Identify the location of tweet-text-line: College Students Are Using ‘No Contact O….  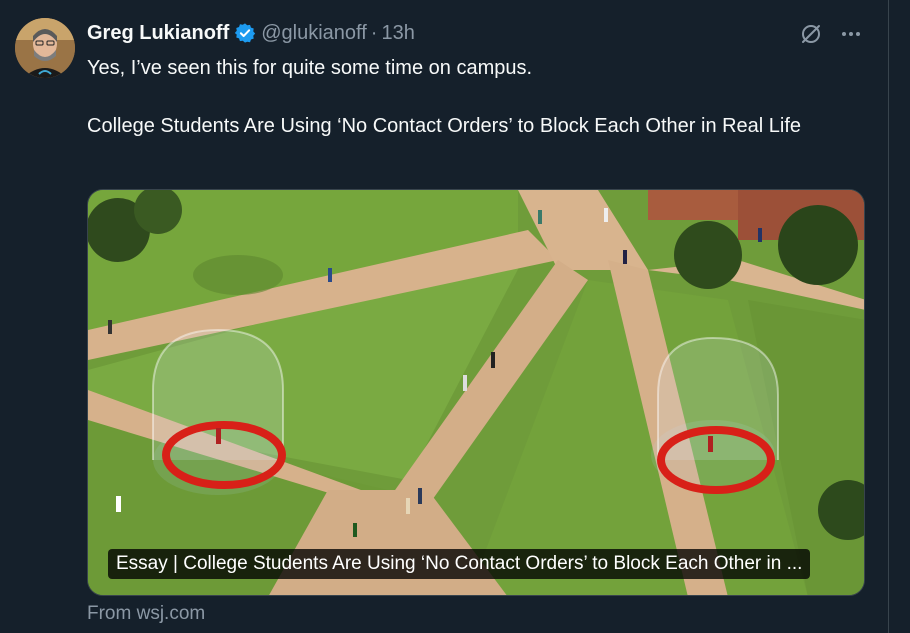
(444, 126).